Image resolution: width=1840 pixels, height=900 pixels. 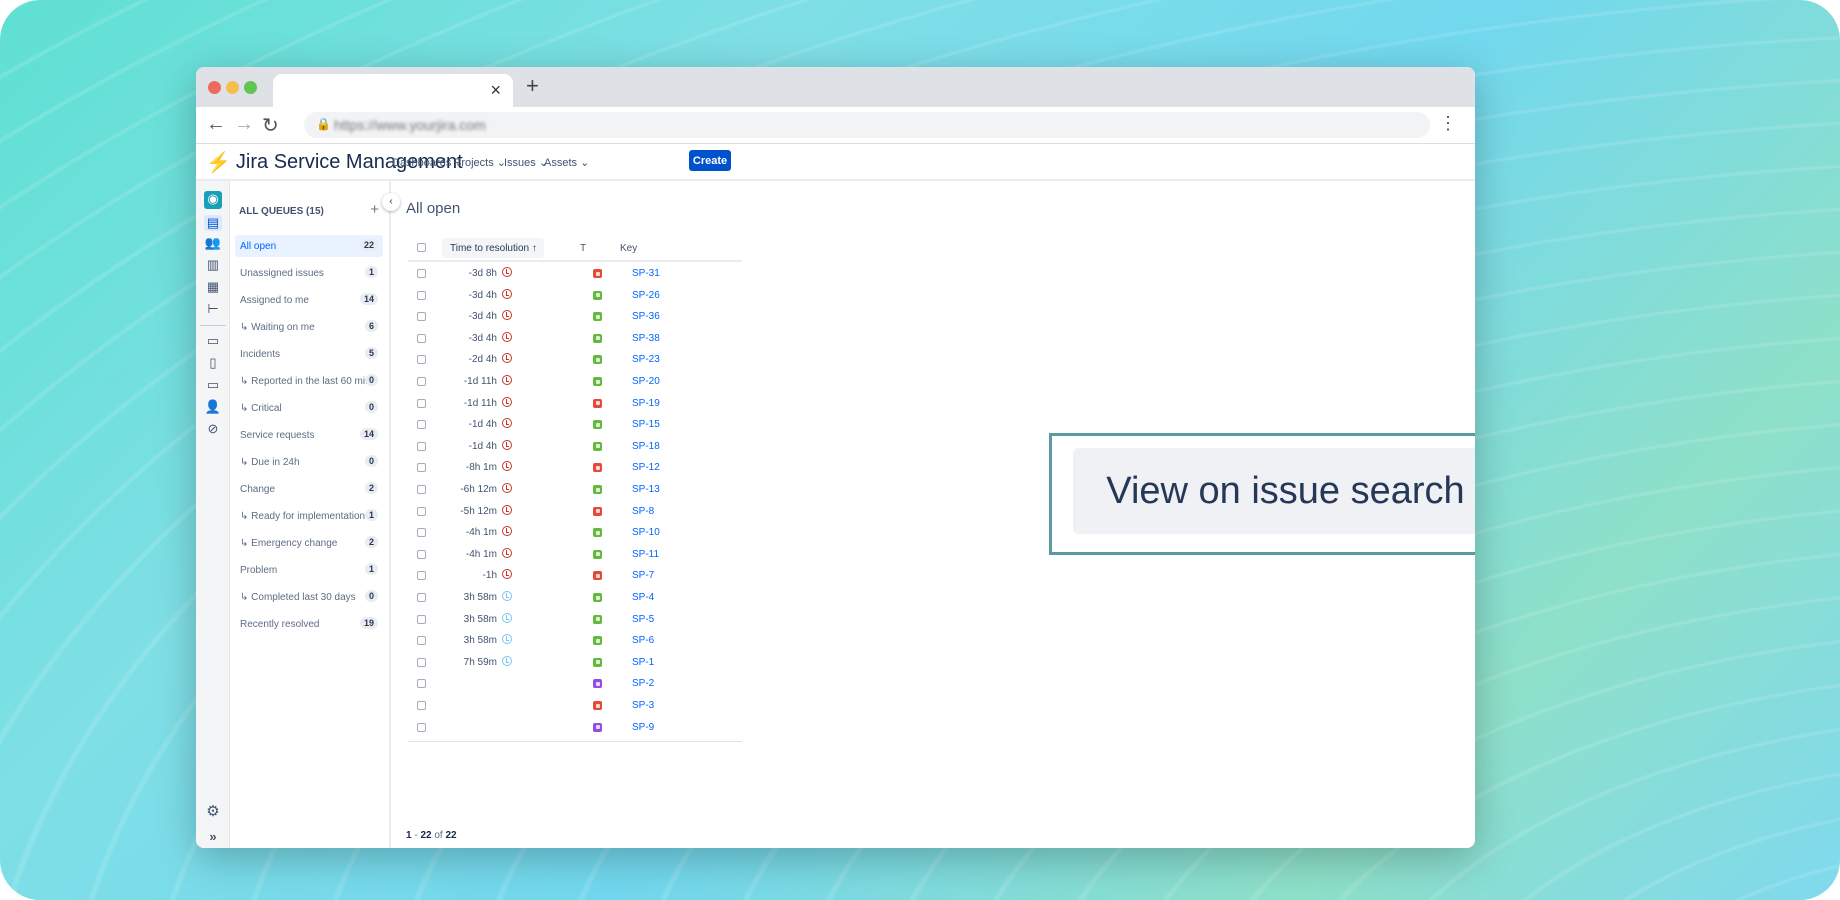 I want to click on nav-dashboards: Dashboards ⌄, so click(x=428, y=162).